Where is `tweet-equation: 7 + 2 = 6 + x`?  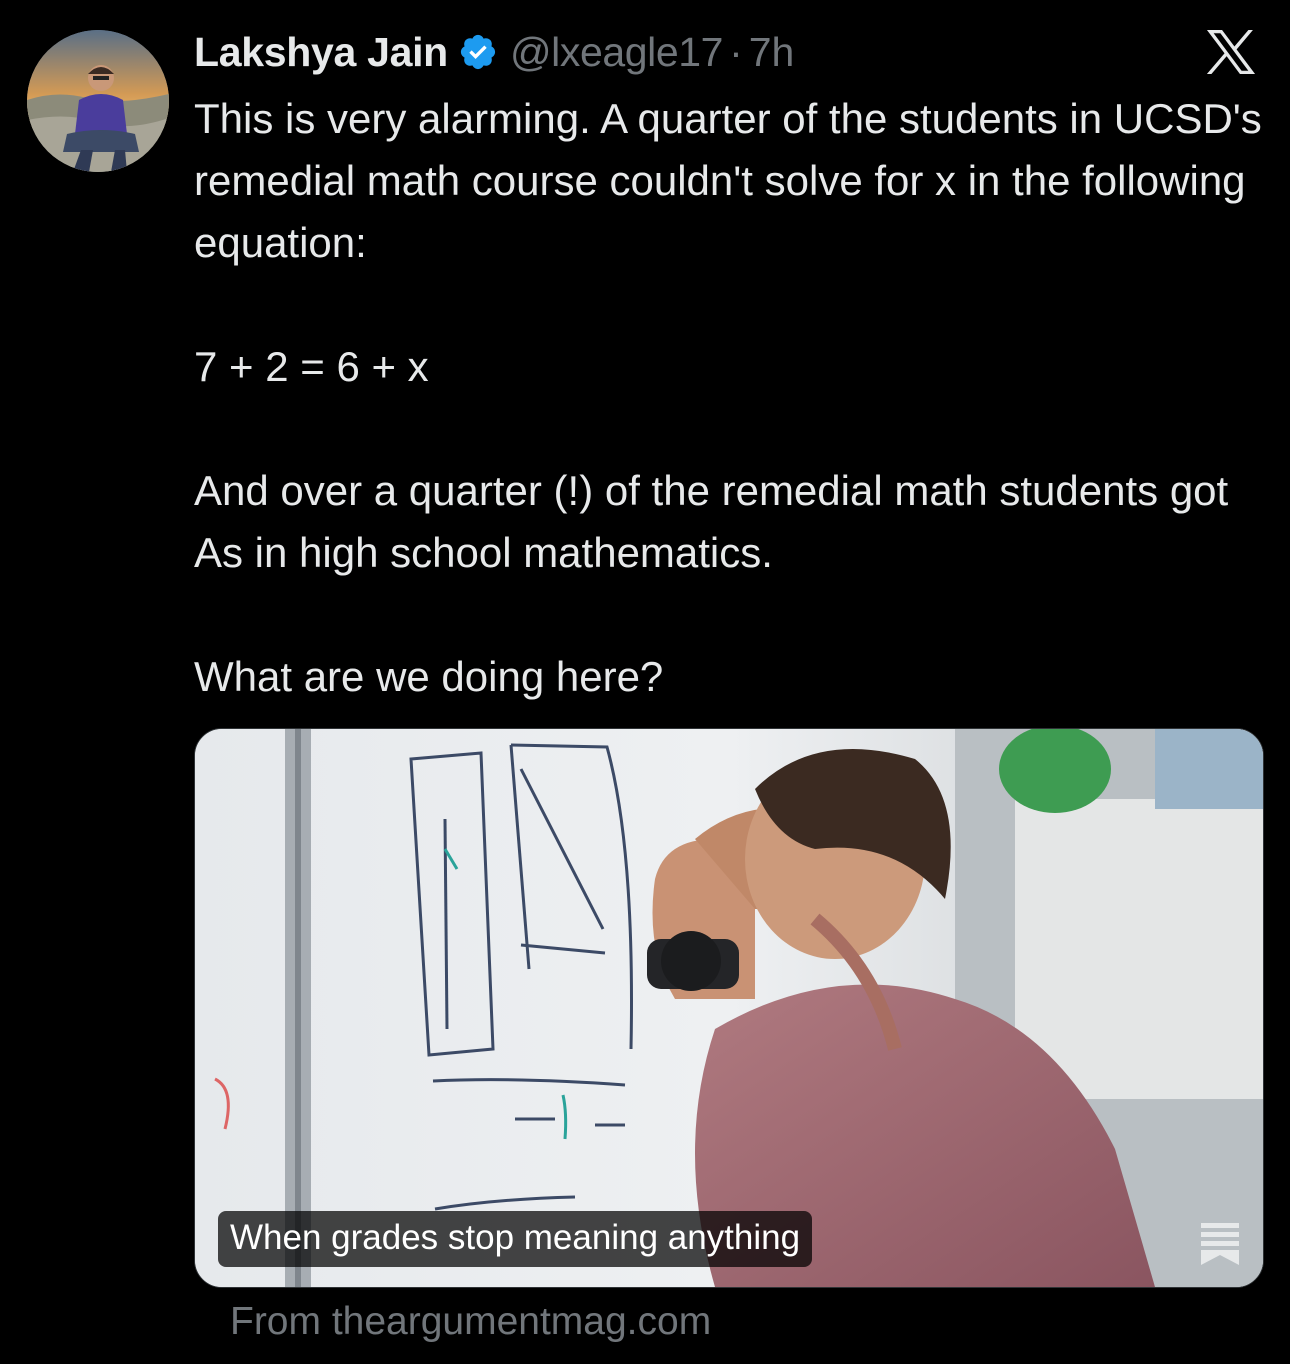 tweet-equation: 7 + 2 = 6 + x is located at coordinates (311, 366).